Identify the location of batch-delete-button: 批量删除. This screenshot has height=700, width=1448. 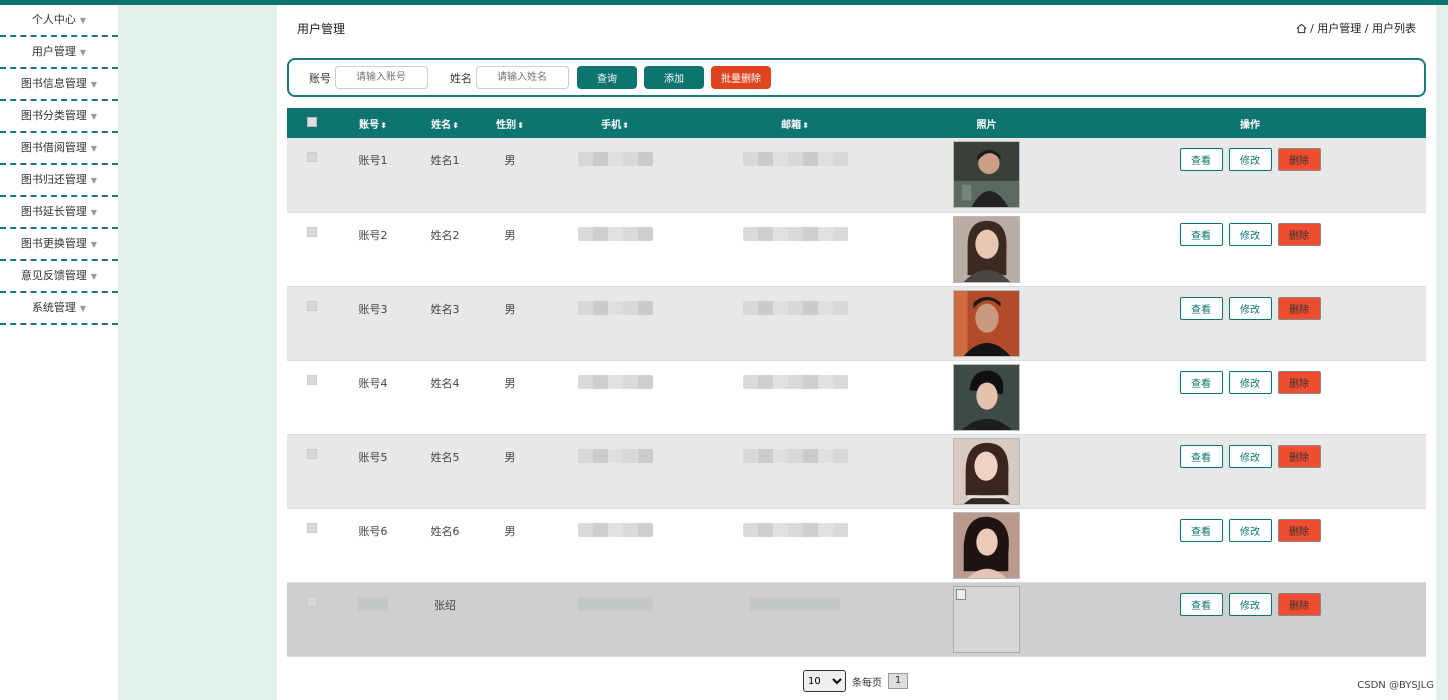
(741, 77).